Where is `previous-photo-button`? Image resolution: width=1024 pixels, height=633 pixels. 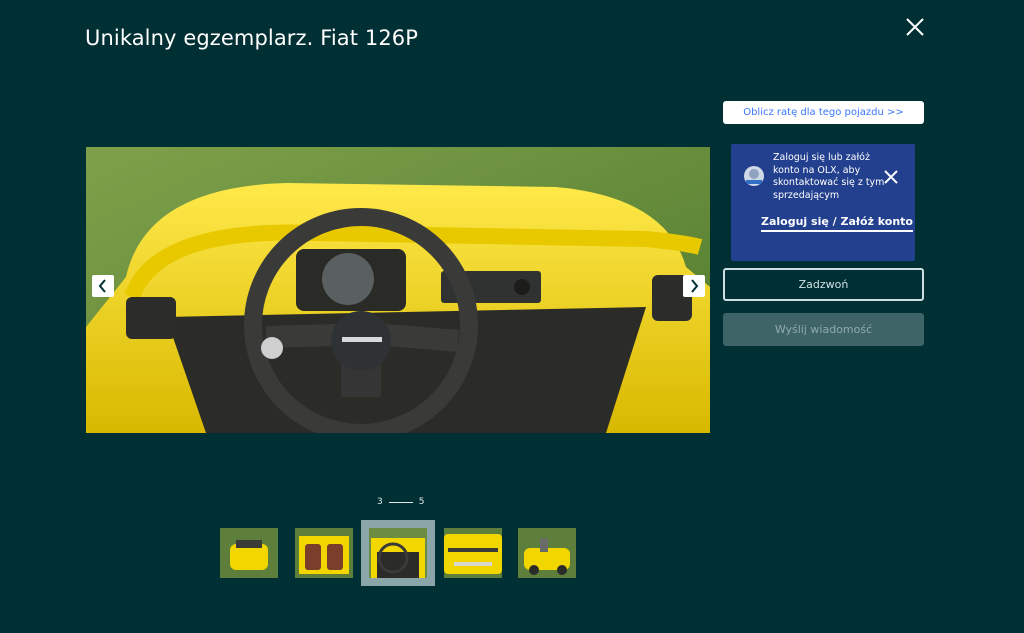
previous-photo-button is located at coordinates (103, 286).